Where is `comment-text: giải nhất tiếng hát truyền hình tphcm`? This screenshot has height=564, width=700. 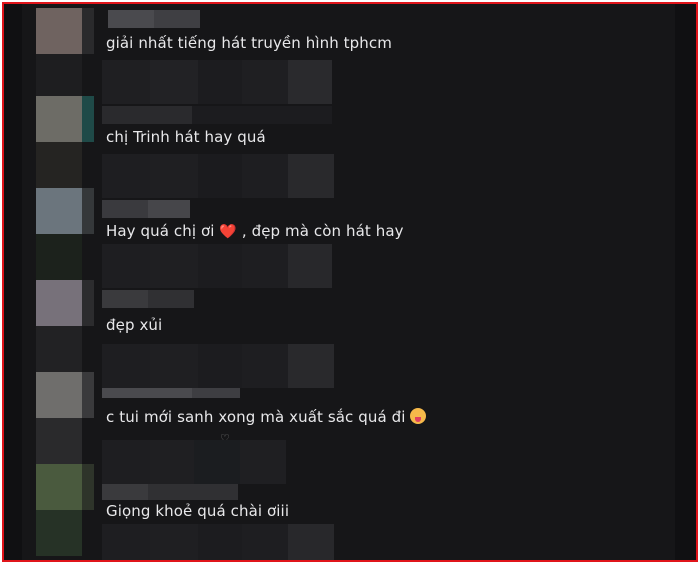
comment-text: giải nhất tiếng hát truyền hình tphcm is located at coordinates (249, 43).